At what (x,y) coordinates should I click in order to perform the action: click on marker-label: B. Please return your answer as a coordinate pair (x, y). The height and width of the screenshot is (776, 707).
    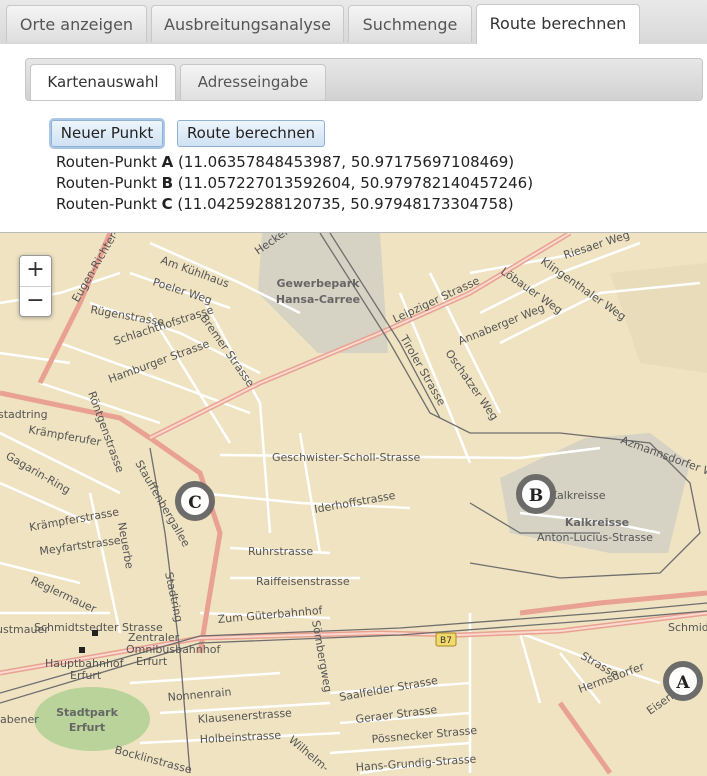
    Looking at the image, I should click on (536, 496).